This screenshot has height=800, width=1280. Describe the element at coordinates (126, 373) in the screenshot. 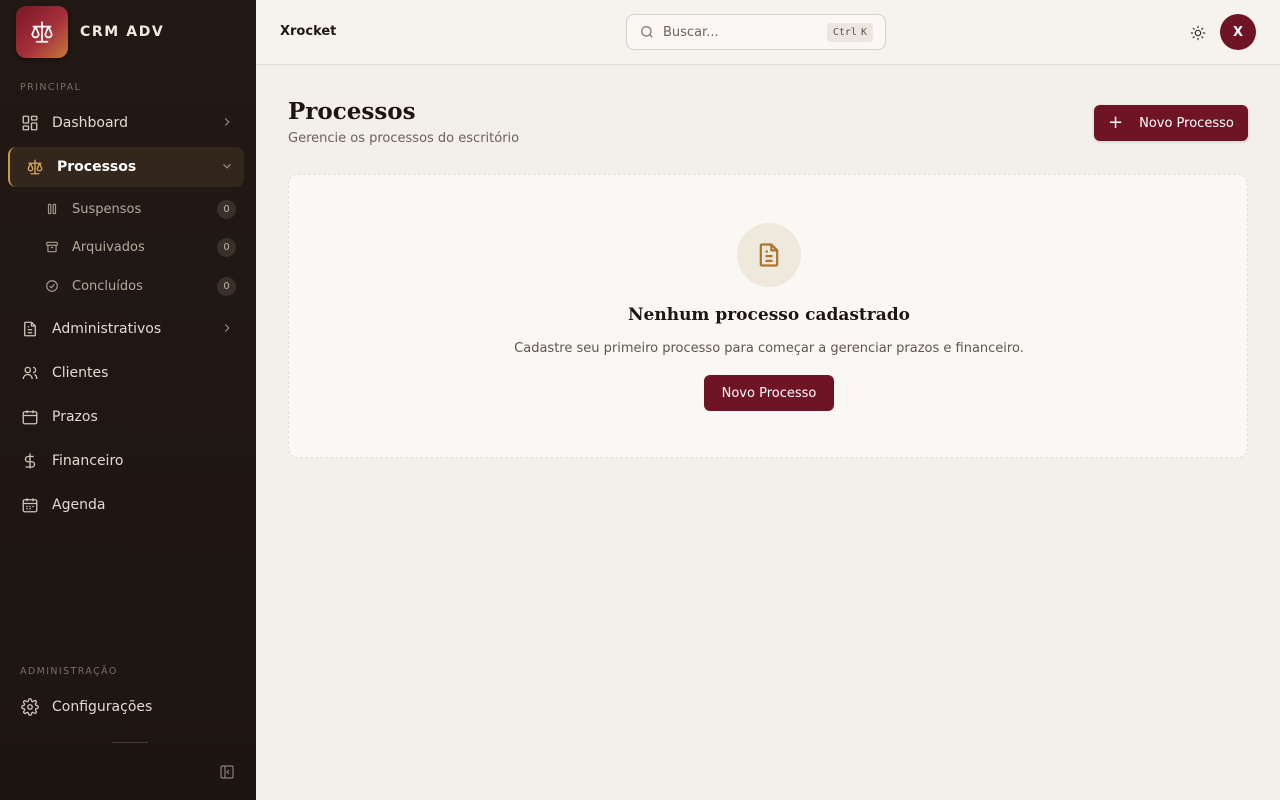

I see `sidebar-item-clientes: Clientes` at that location.